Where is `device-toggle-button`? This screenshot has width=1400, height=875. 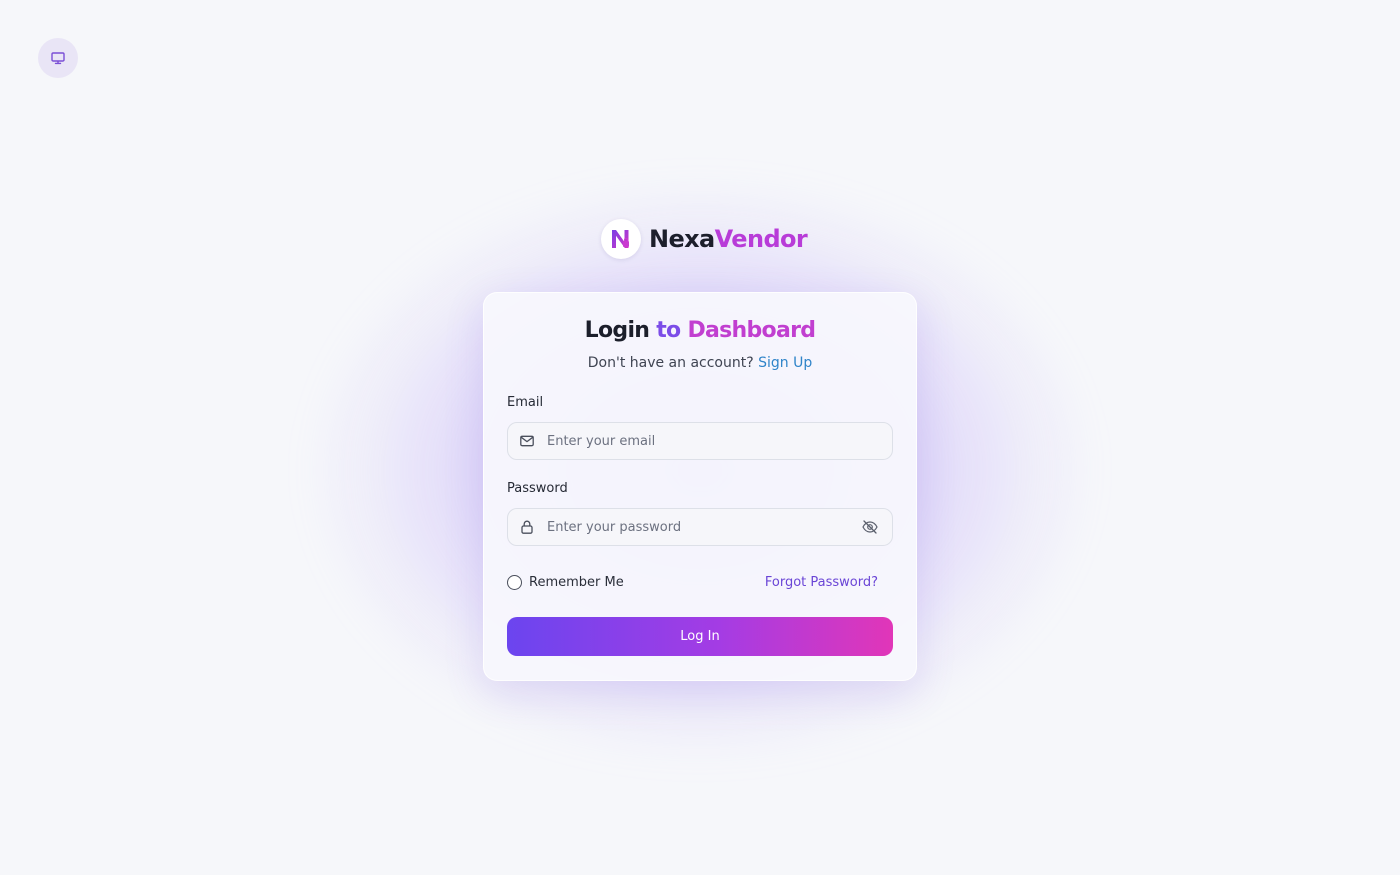 device-toggle-button is located at coordinates (58, 58).